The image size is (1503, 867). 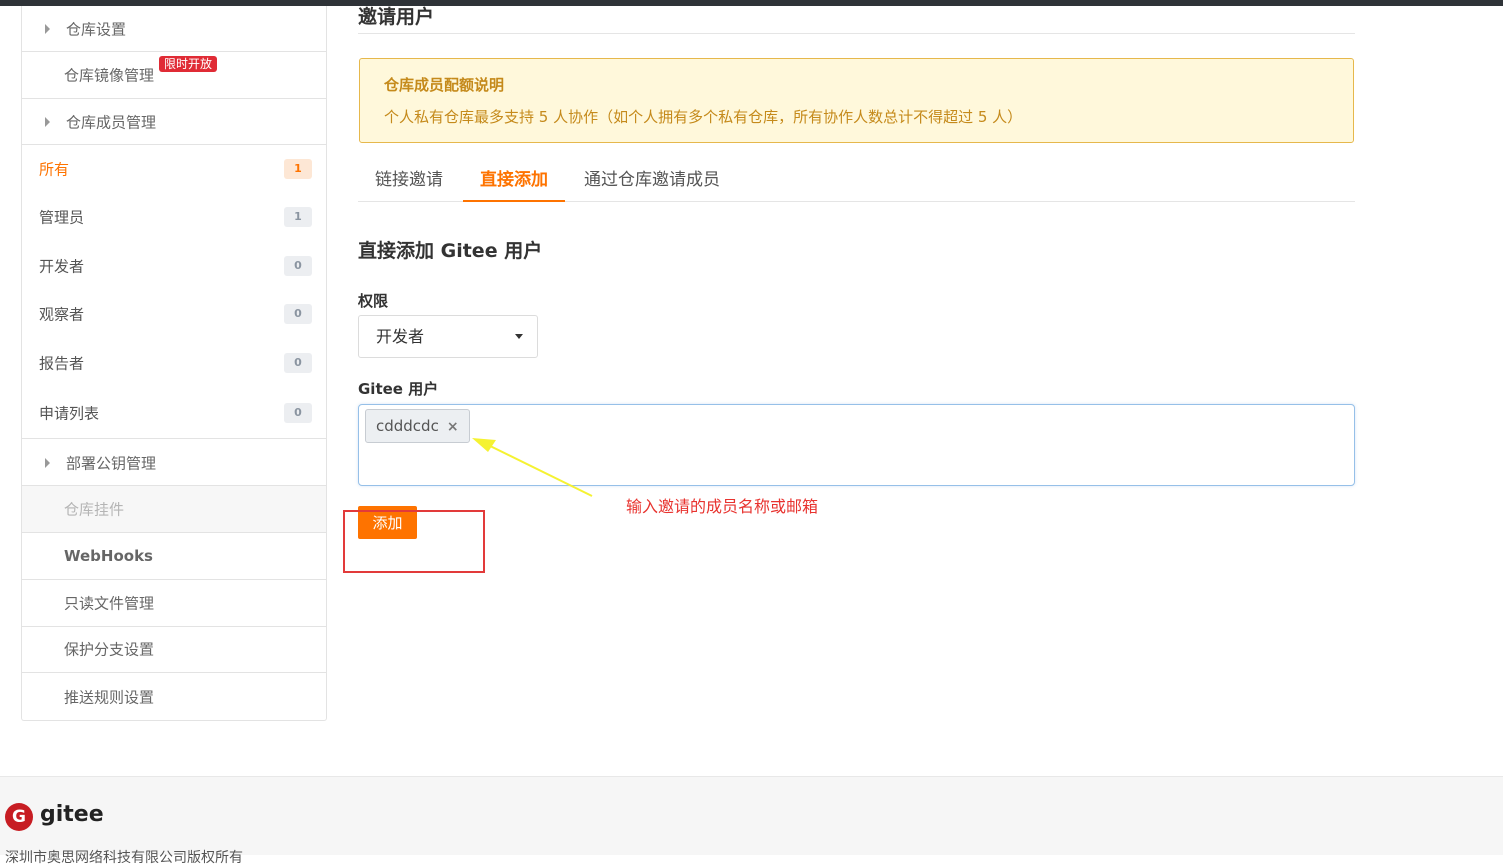 What do you see at coordinates (72, 814) in the screenshot?
I see `logo-text: gitee` at bounding box center [72, 814].